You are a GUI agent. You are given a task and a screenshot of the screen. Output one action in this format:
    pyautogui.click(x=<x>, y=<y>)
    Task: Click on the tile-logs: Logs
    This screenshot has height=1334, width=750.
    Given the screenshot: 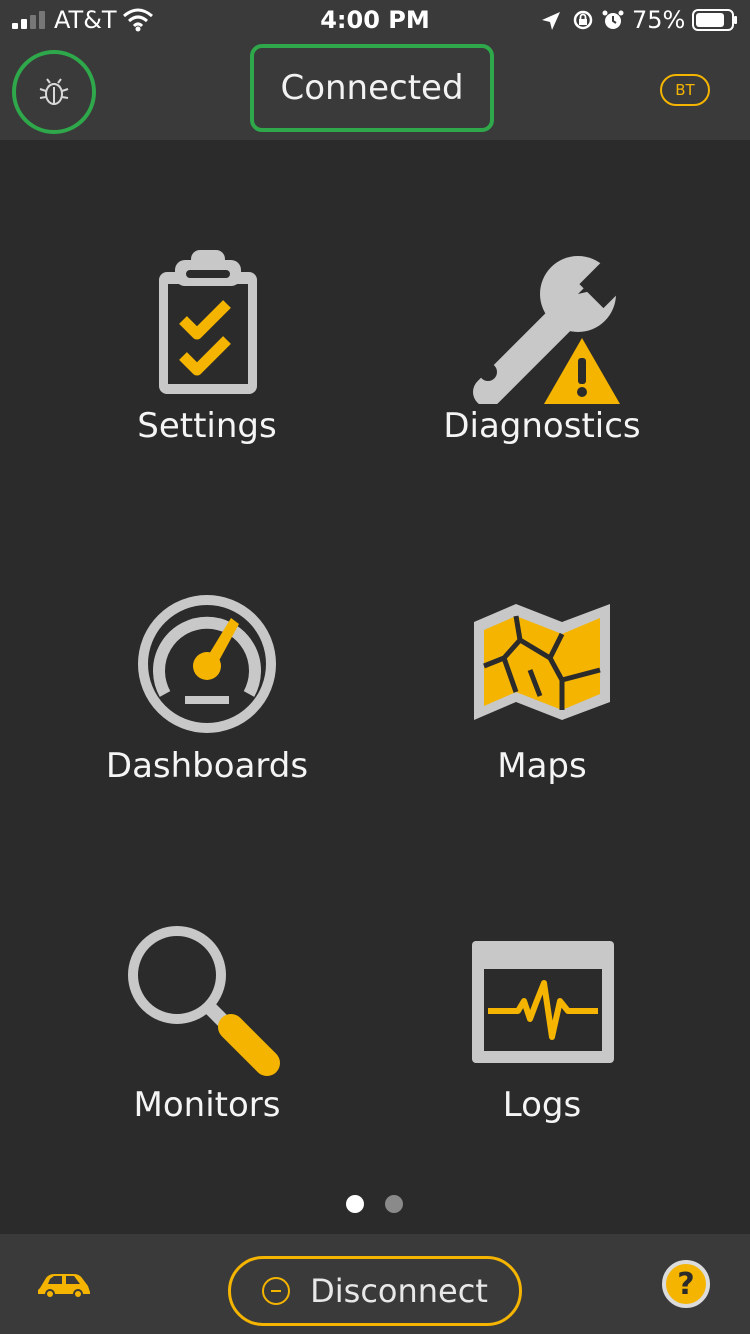 What is the action you would take?
    pyautogui.click(x=542, y=1055)
    